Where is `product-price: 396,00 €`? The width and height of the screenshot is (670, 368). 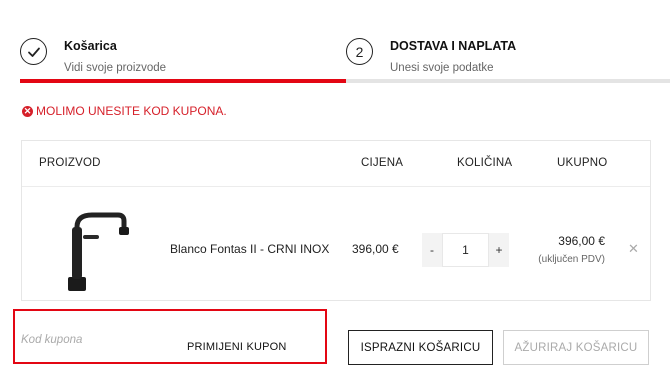
product-price: 396,00 € is located at coordinates (375, 249).